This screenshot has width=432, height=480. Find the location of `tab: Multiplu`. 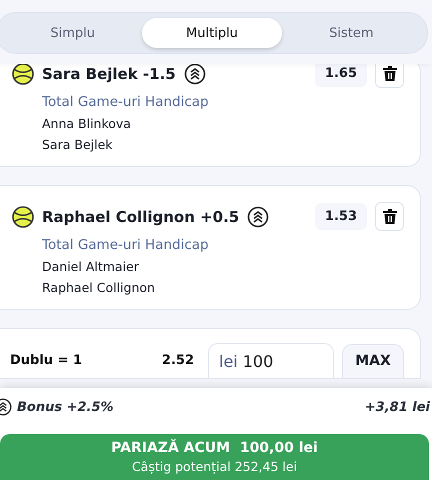

tab: Multiplu is located at coordinates (212, 33).